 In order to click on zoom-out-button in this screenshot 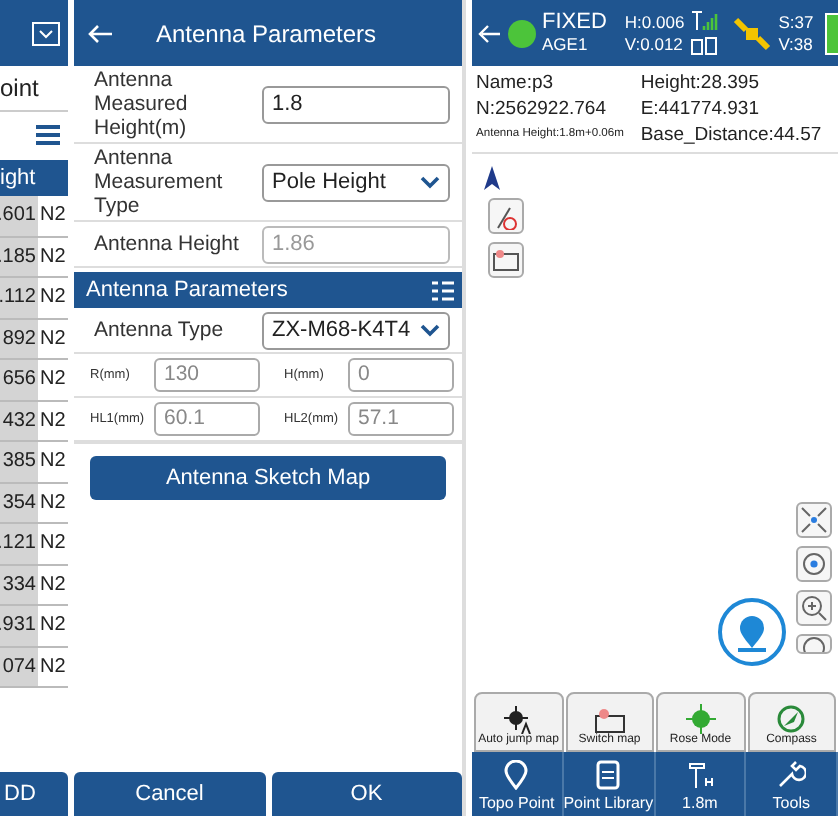, I will do `click(814, 644)`.